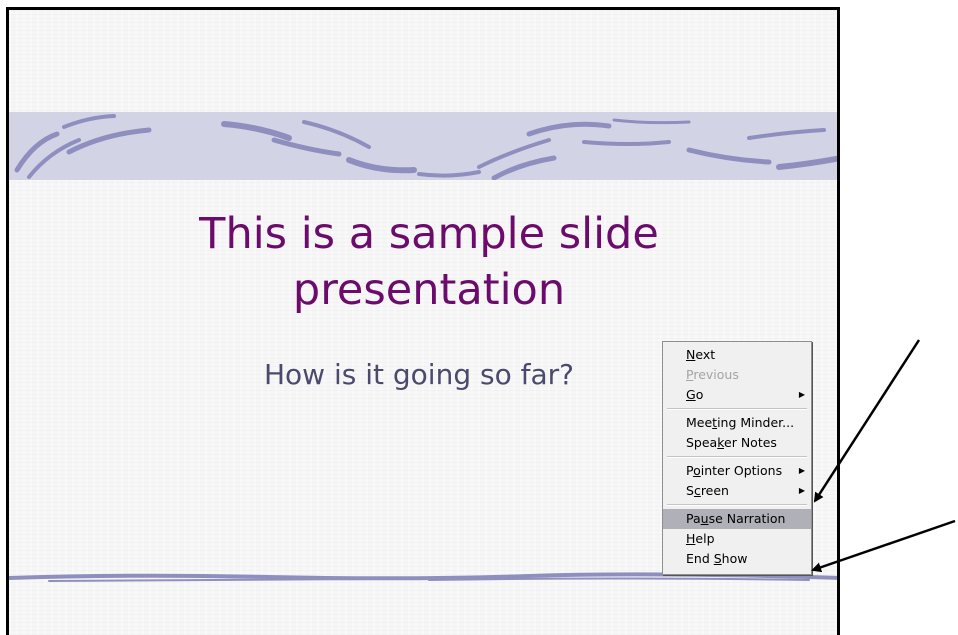  I want to click on annotation-arrow-end-show, so click(883, 546).